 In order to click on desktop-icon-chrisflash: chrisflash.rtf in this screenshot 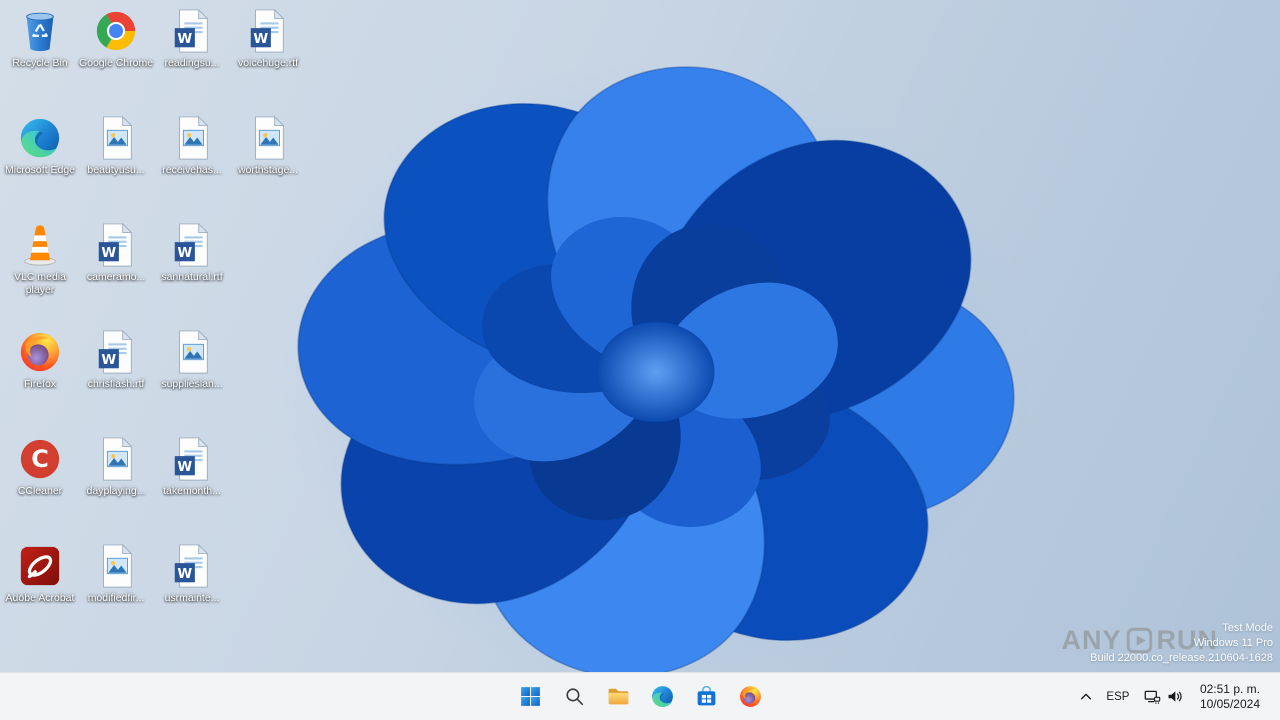, I will do `click(116, 376)`.